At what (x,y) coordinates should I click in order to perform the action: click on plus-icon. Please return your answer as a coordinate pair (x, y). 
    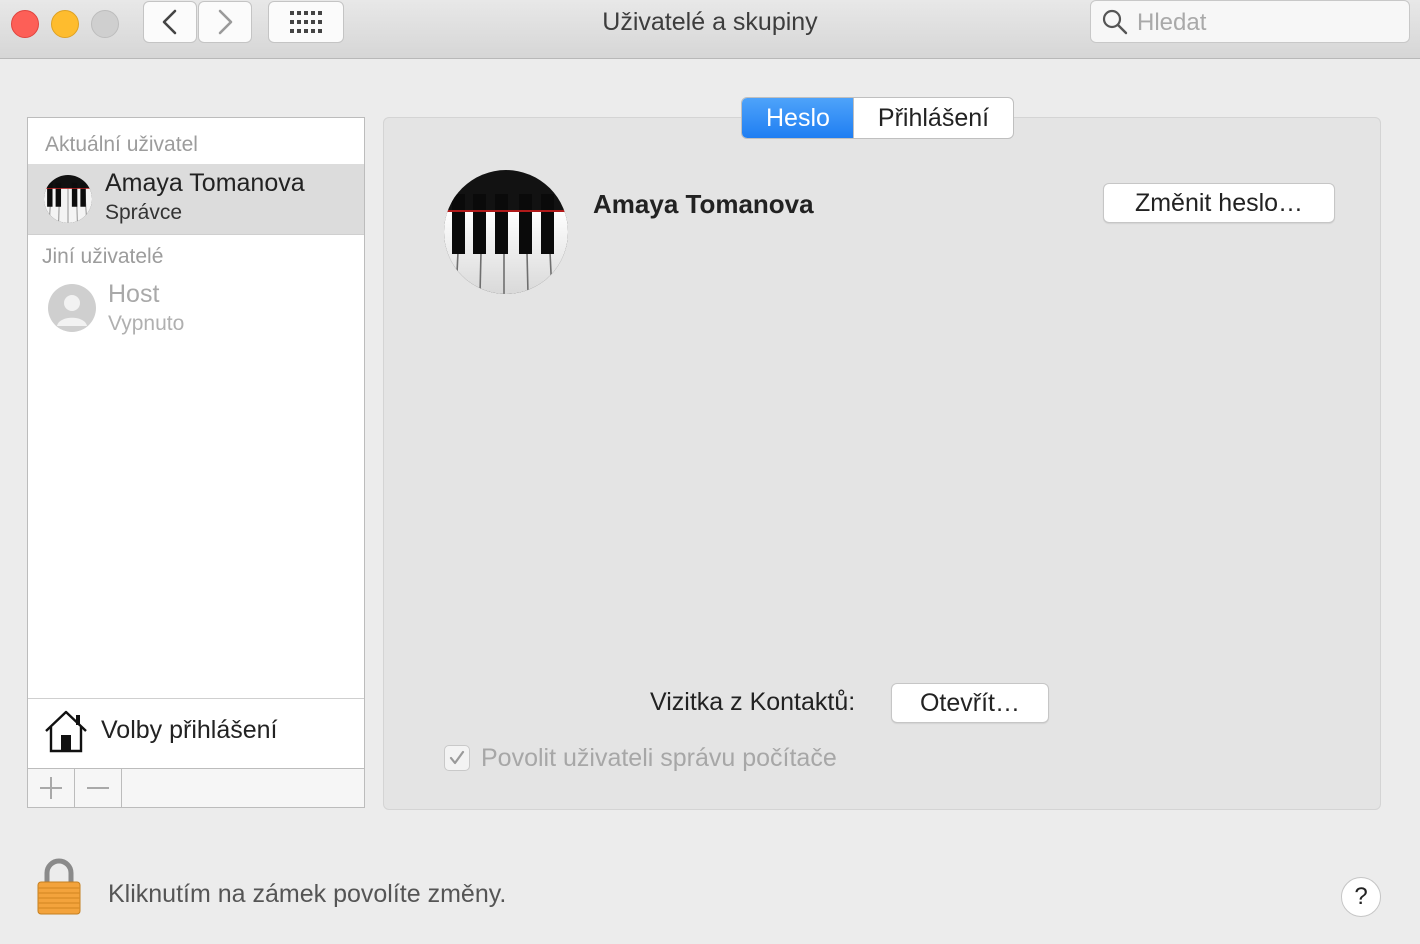
    Looking at the image, I should click on (51, 788).